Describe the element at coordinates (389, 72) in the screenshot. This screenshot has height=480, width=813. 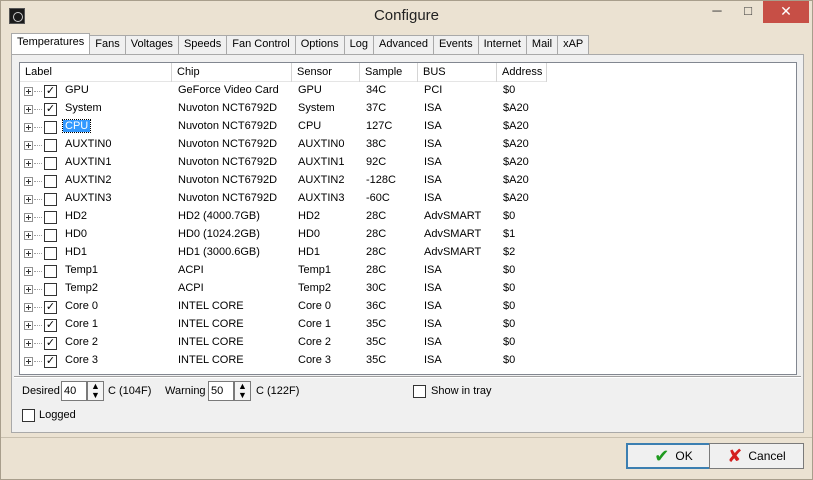
I see `column-header-sample: Sample` at that location.